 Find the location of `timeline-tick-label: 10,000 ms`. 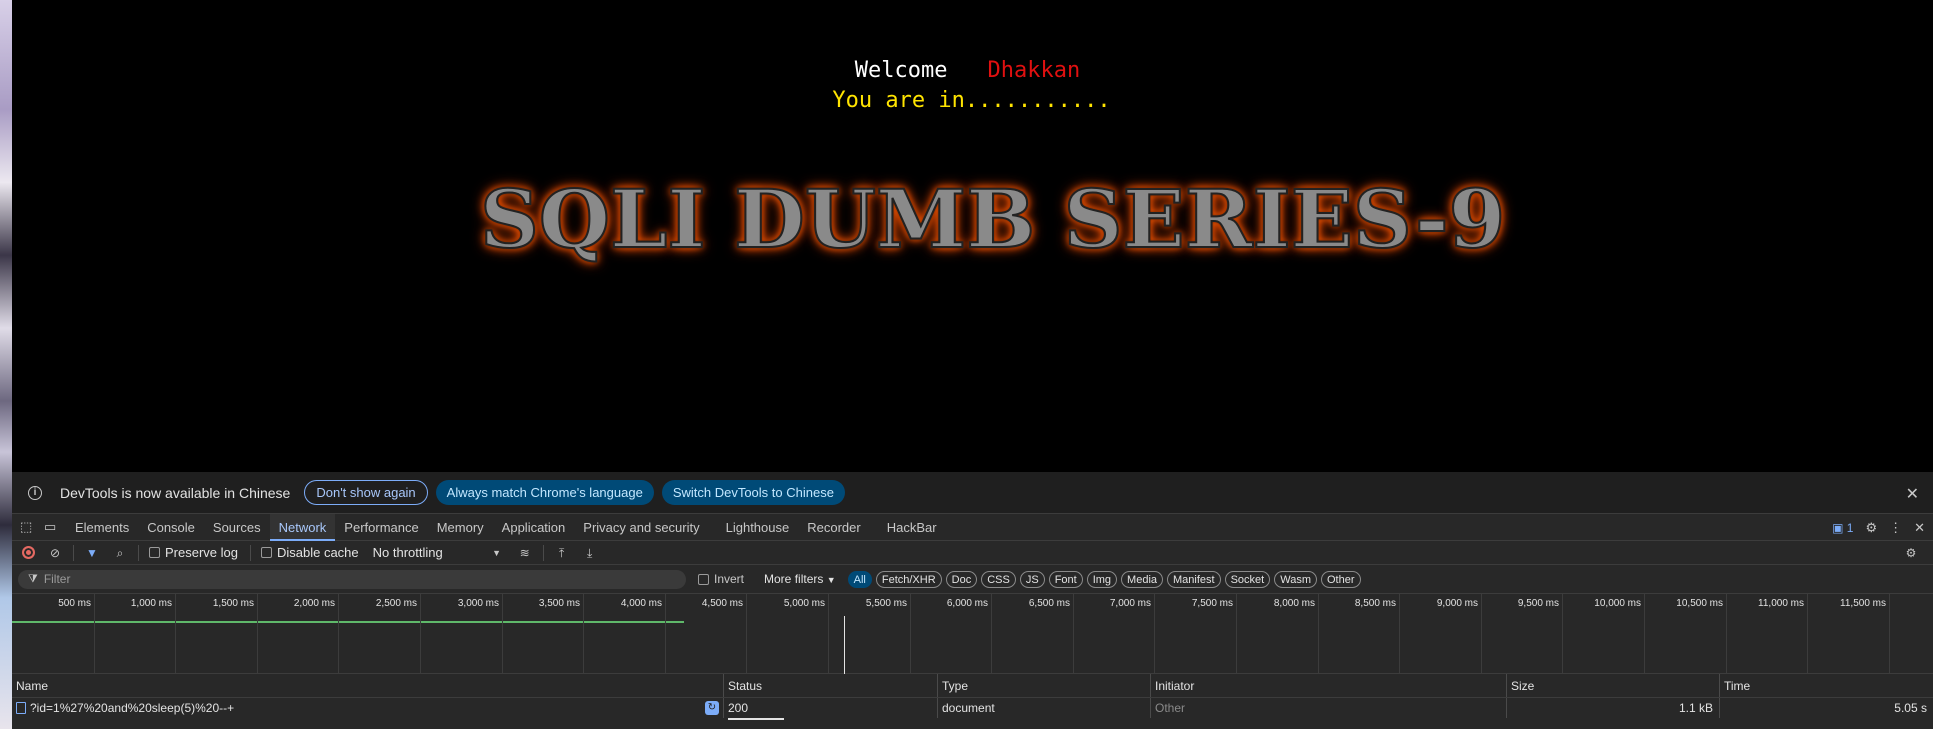

timeline-tick-label: 10,000 ms is located at coordinates (1617, 603).